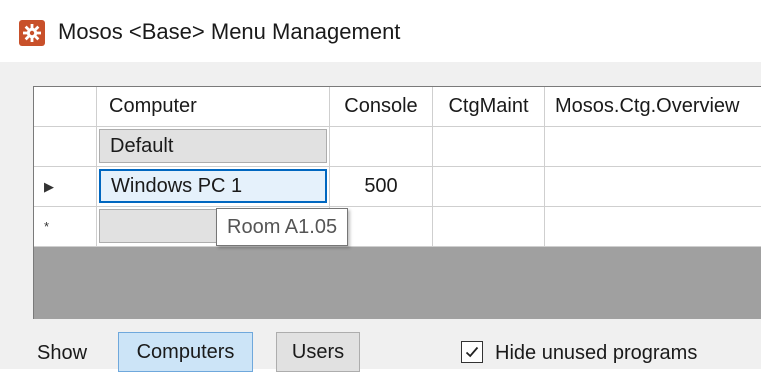  I want to click on console-cell: 500, so click(381, 187).